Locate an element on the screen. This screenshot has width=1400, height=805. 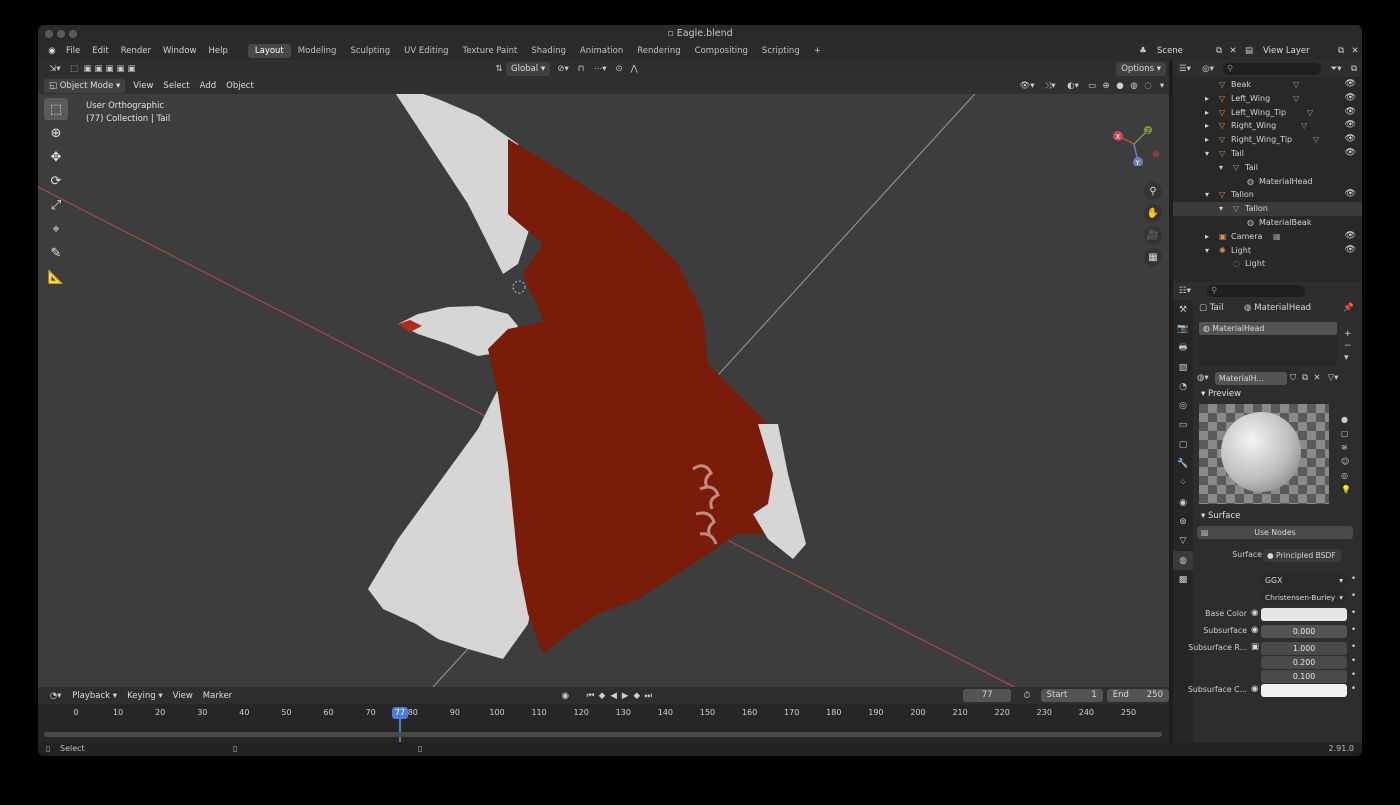
collection-tab-icon: ▭ is located at coordinates (1183, 425).